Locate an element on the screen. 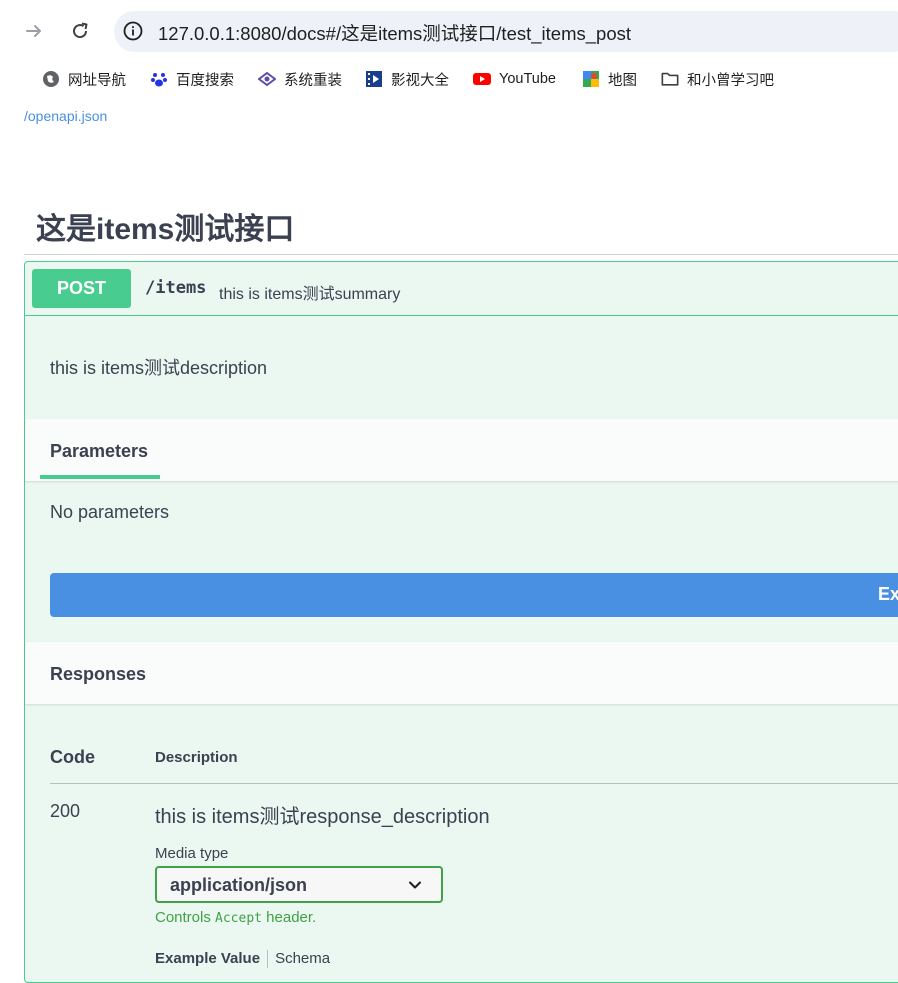  response-description: this is items测试response_description is located at coordinates (322, 817).